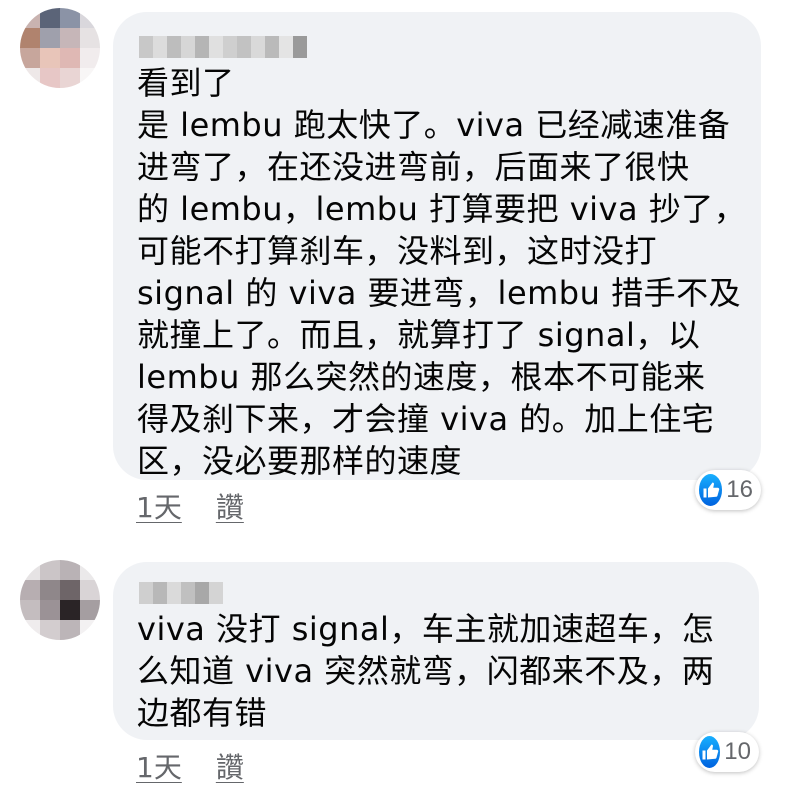 This screenshot has height=790, width=800. I want to click on comment-line: 就撞上了。而且，就算打了 signal，以, so click(419, 335).